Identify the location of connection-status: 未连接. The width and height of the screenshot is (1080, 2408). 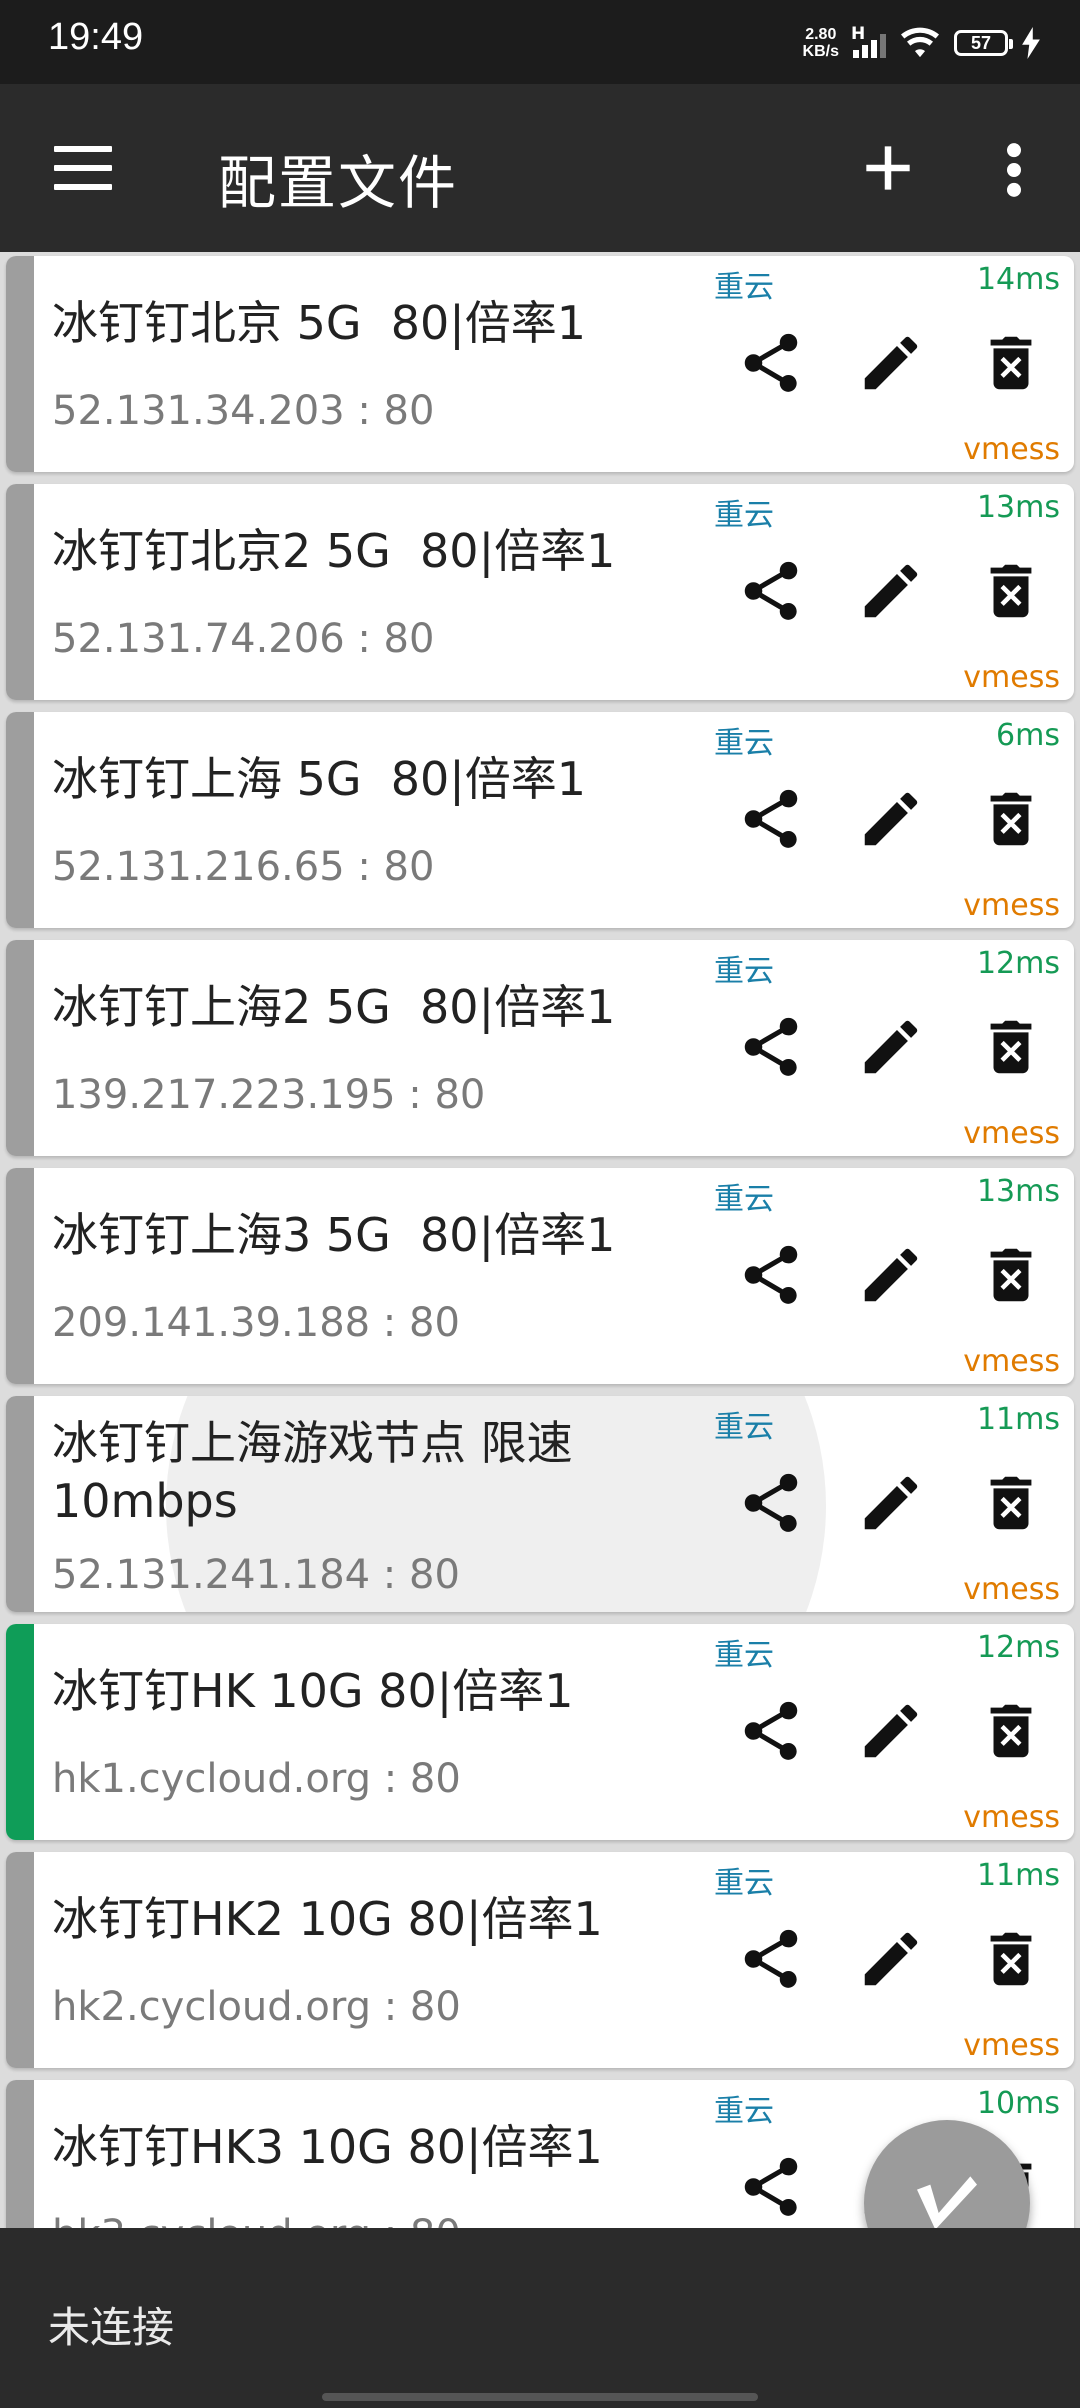
(111, 2327).